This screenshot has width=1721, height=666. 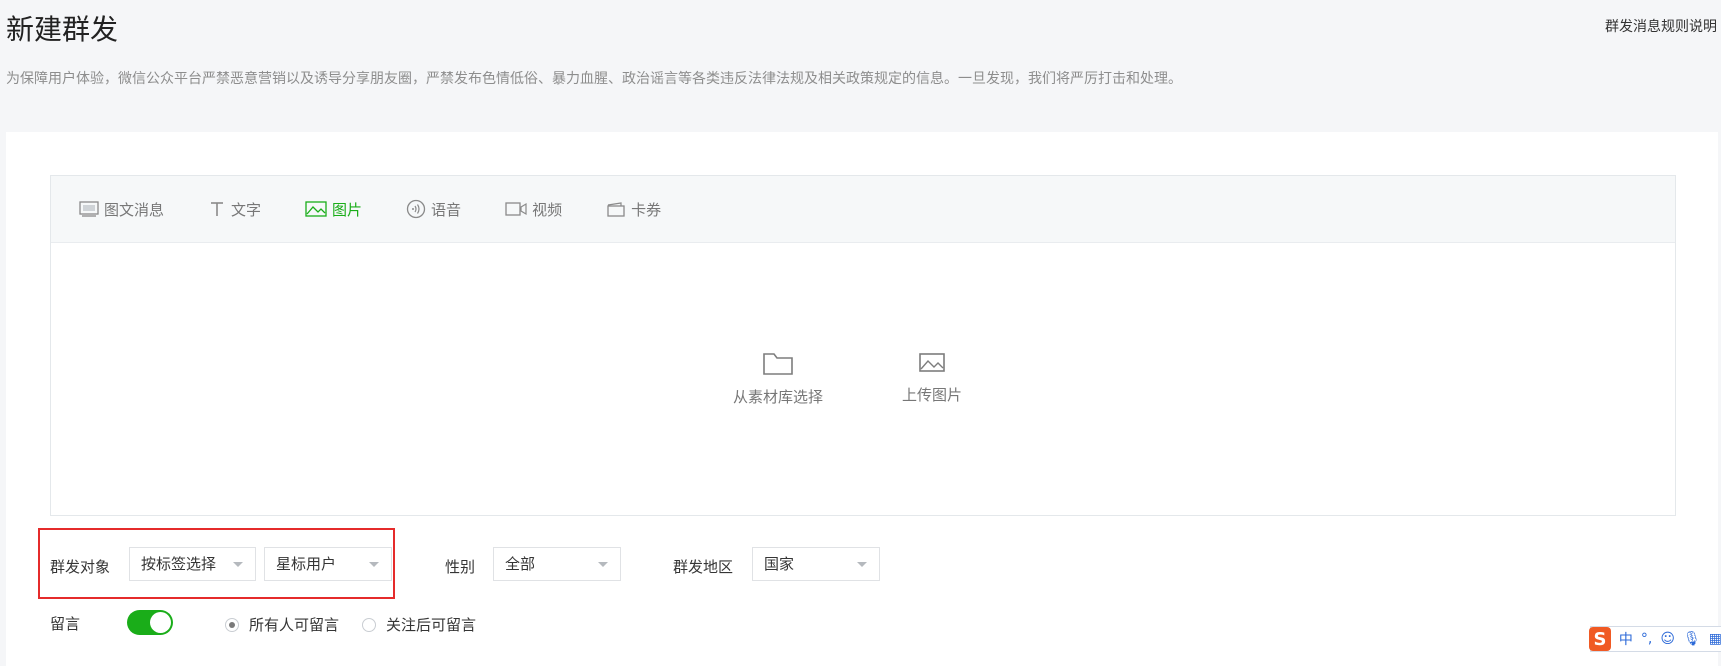 I want to click on upload-image-label: 上传图片, so click(x=931, y=395).